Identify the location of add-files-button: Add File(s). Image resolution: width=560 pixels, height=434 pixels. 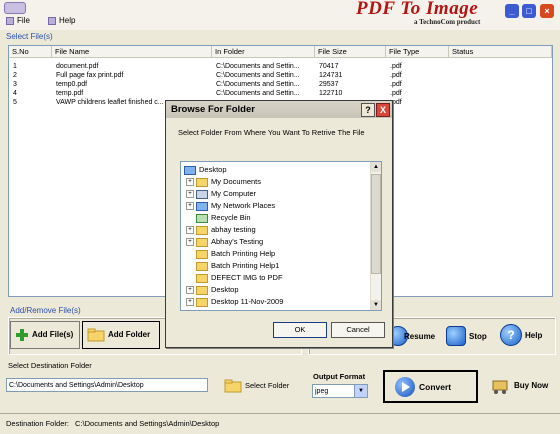
(45, 335).